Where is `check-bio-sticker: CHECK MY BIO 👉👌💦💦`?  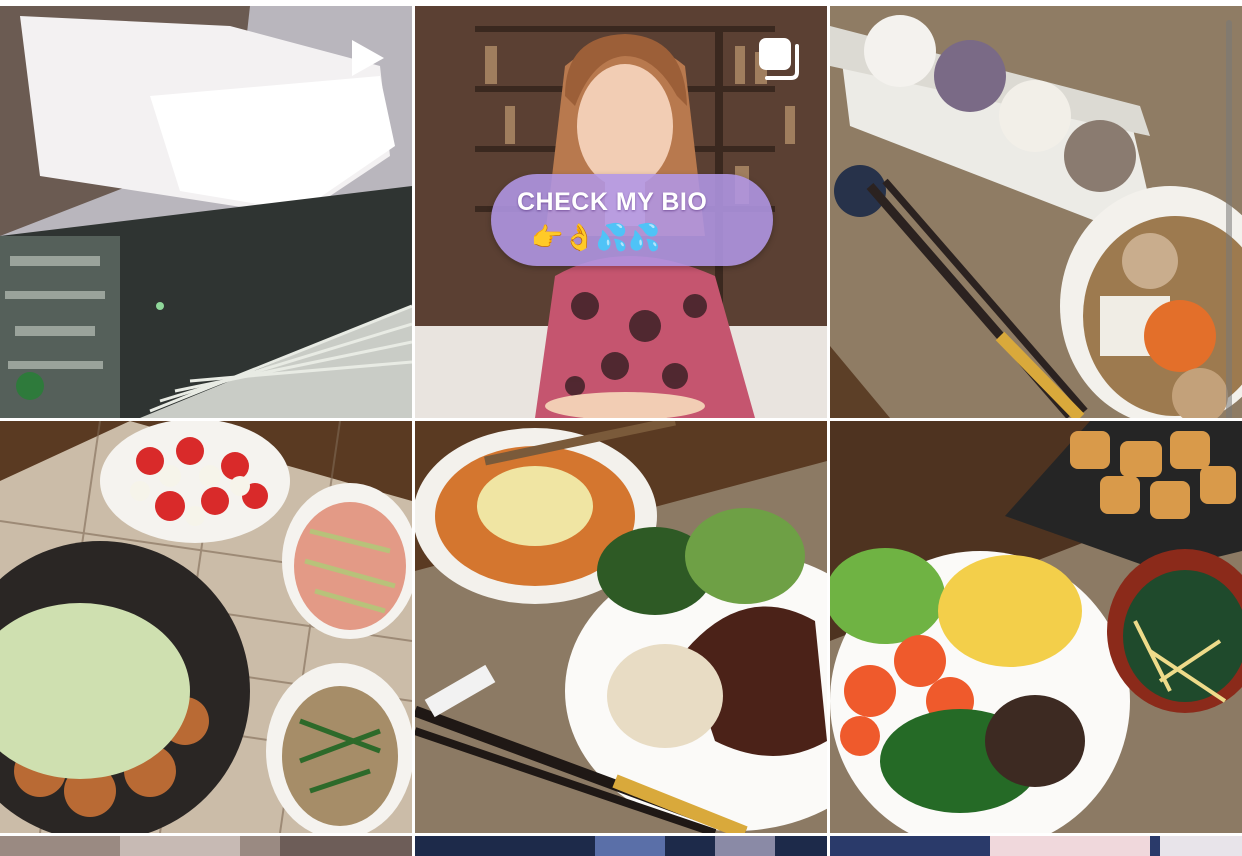 check-bio-sticker: CHECK MY BIO 👉👌💦💦 is located at coordinates (632, 220).